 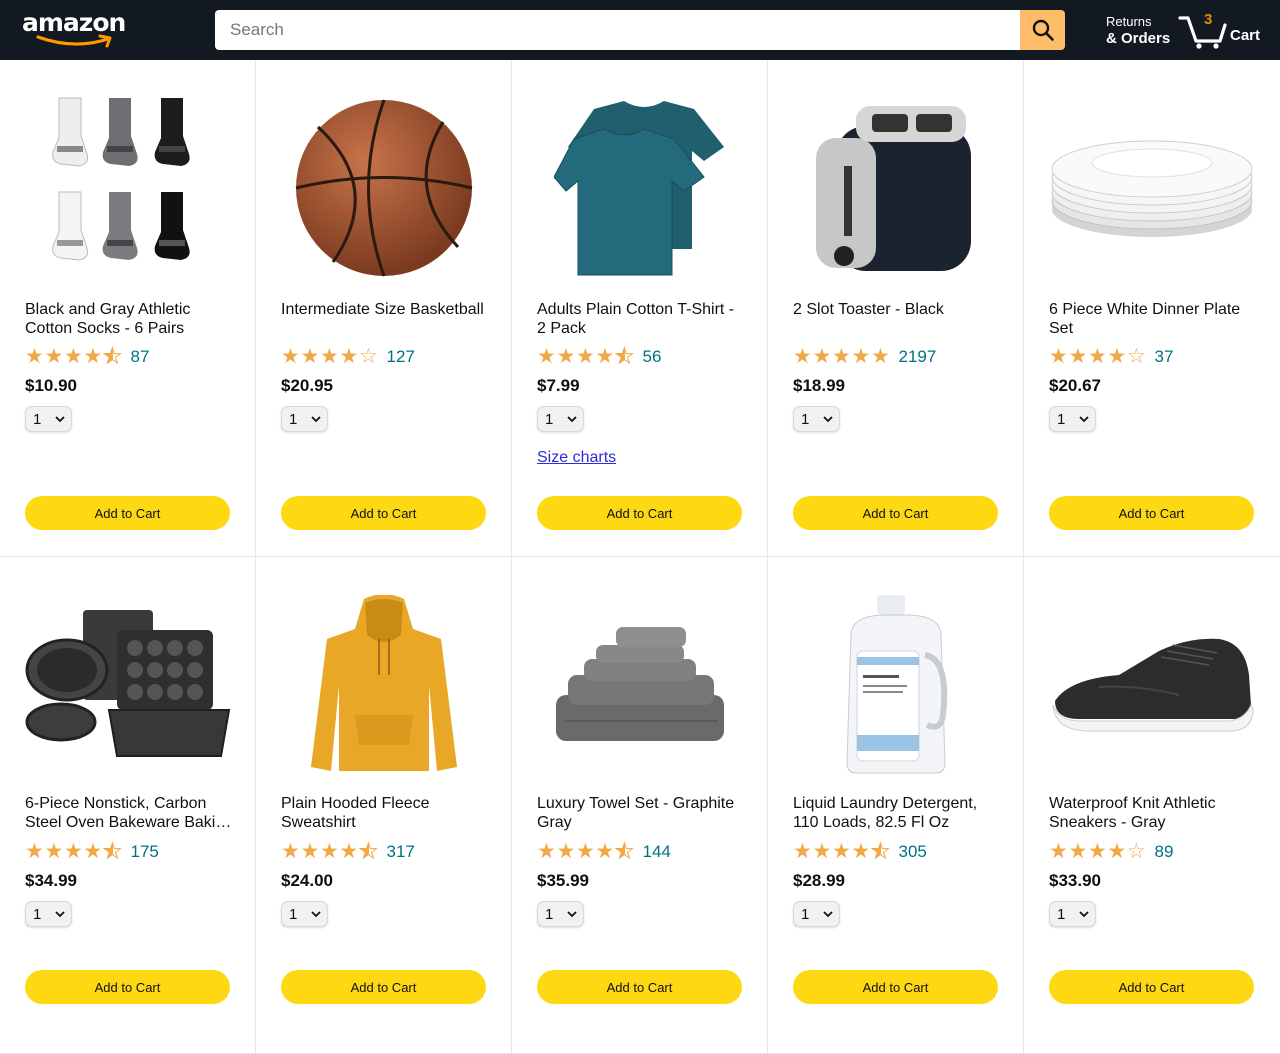 What do you see at coordinates (401, 357) in the screenshot?
I see `rating-count-link: 127` at bounding box center [401, 357].